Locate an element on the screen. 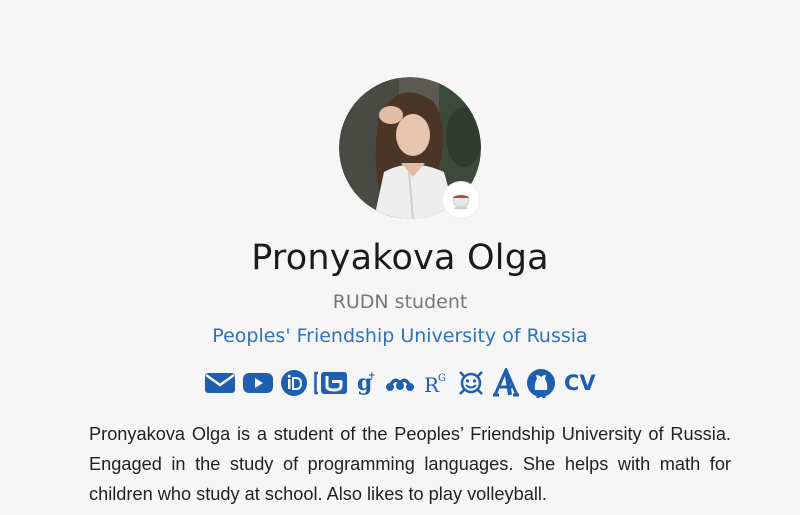 Image resolution: width=800 pixels, height=515 pixels. youtube-link is located at coordinates (258, 383).